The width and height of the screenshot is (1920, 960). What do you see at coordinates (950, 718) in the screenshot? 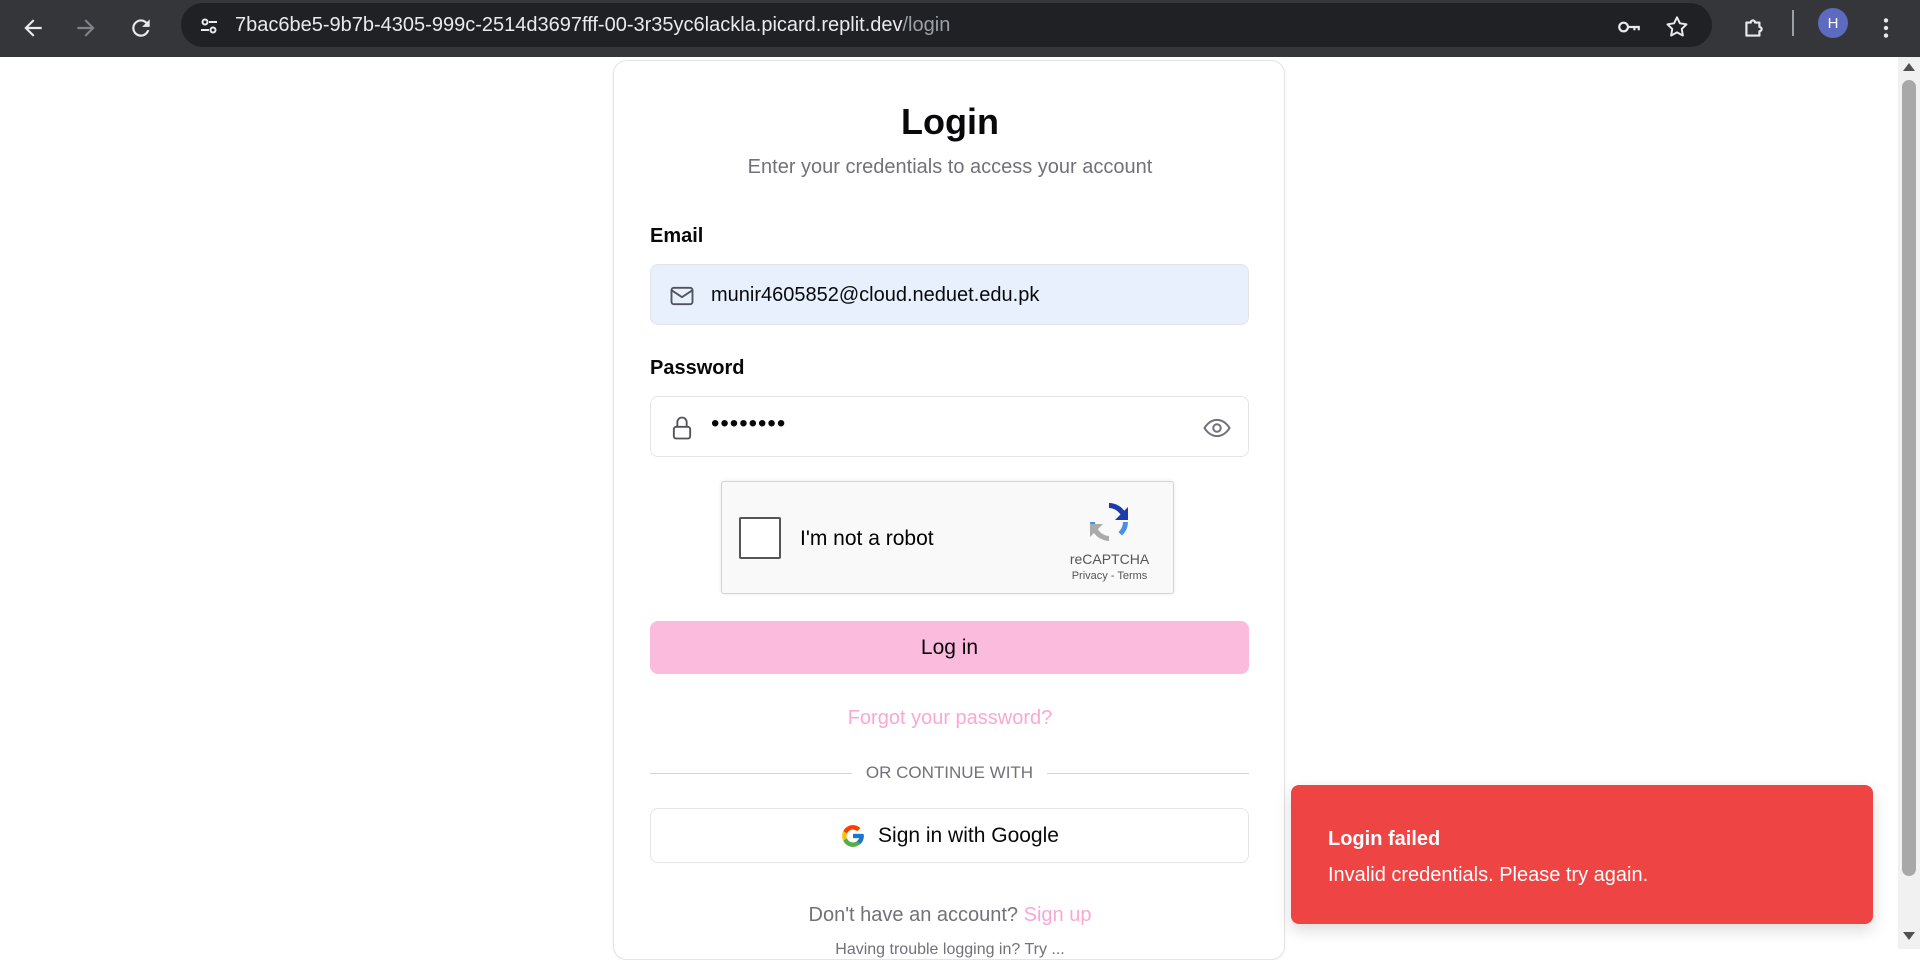
I see `forgot-password-link: Forgot your password?` at bounding box center [950, 718].